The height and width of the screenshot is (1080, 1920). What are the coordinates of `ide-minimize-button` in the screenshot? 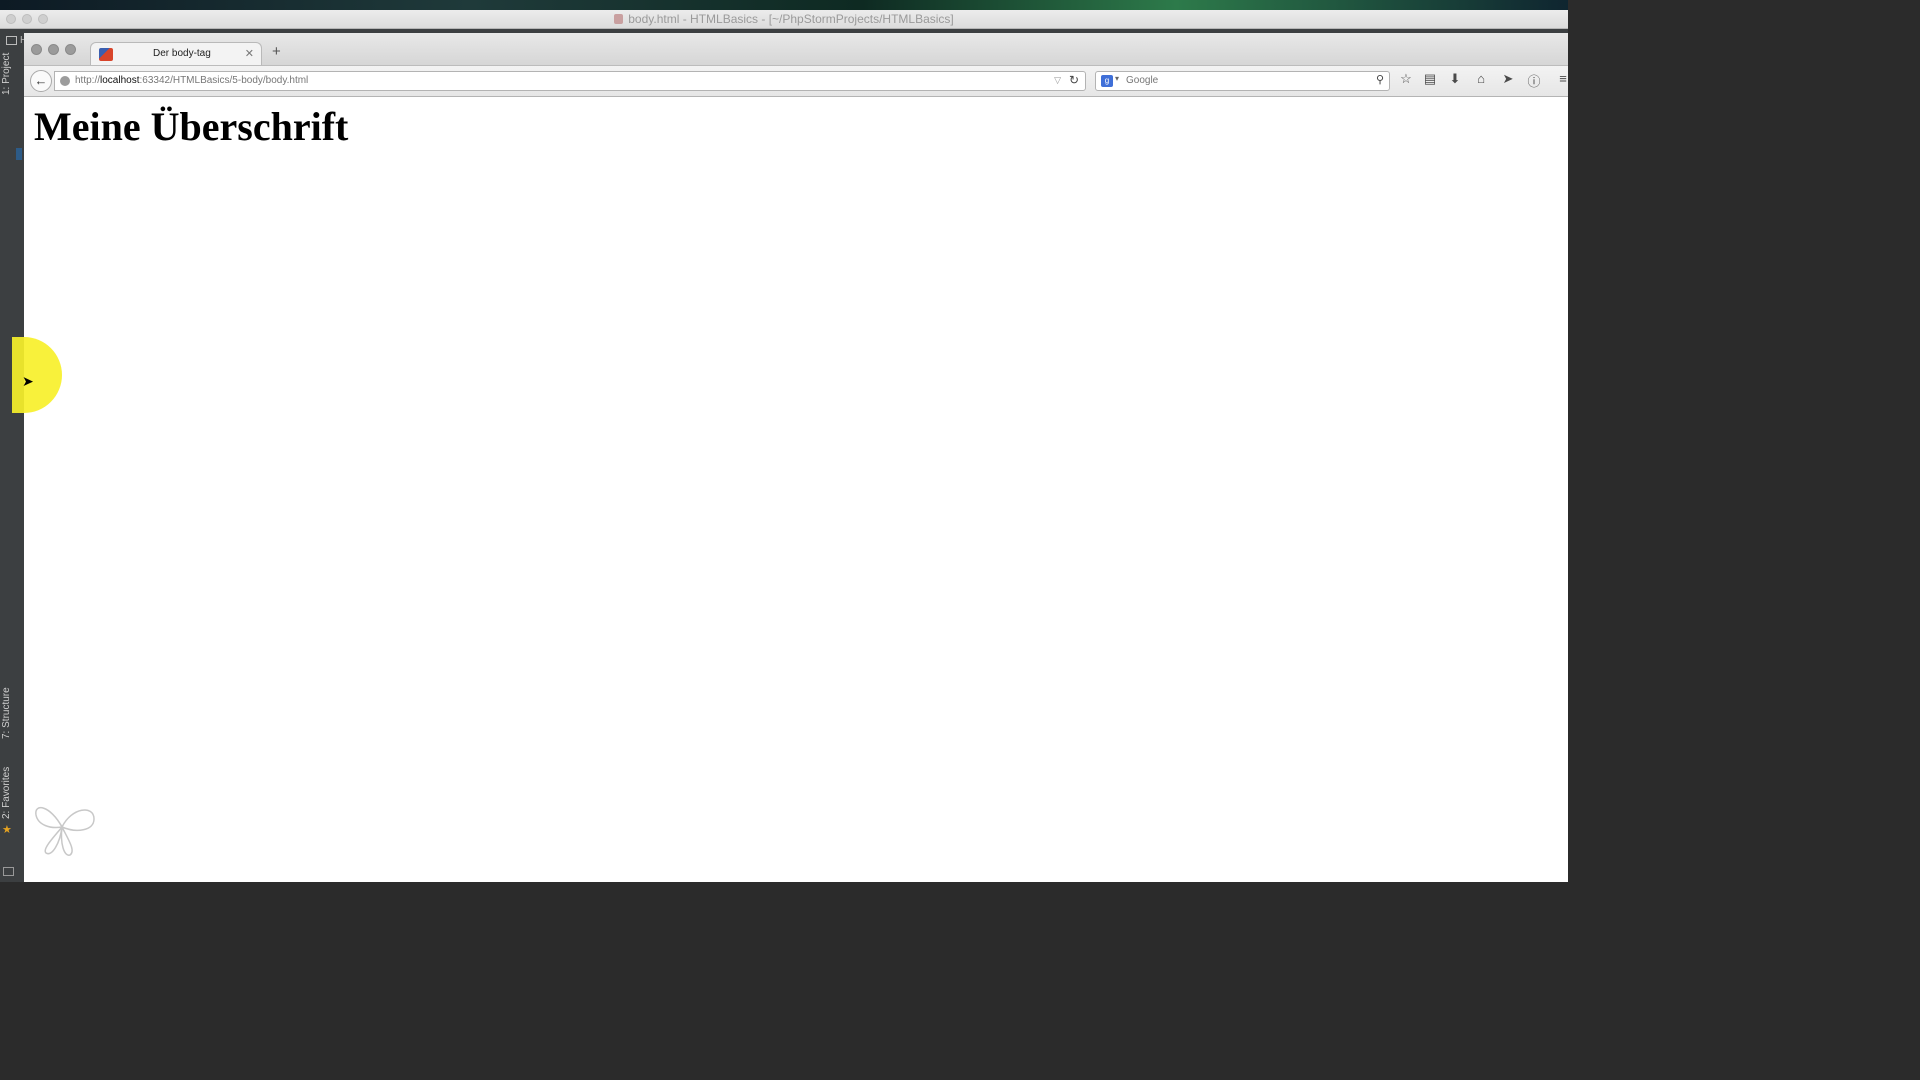 It's located at (27, 19).